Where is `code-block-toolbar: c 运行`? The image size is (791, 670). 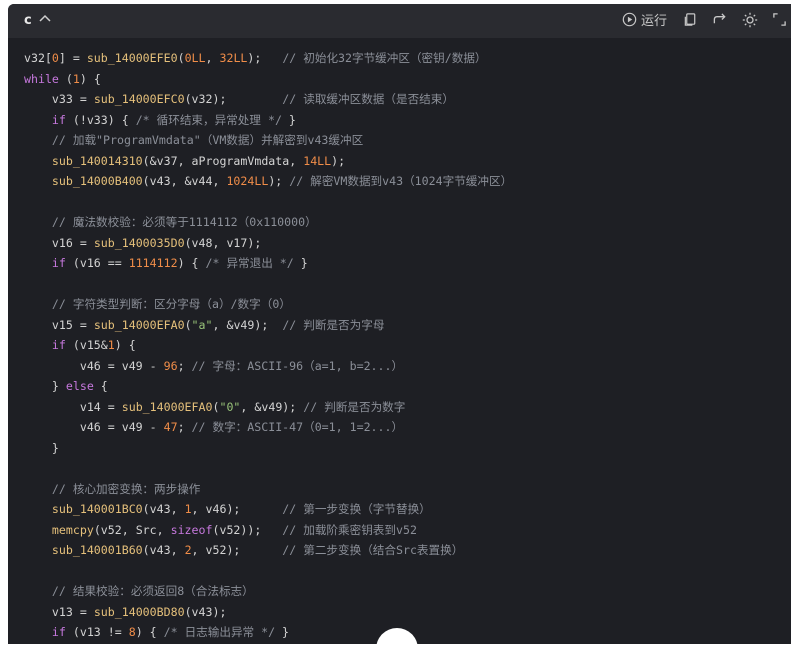 code-block-toolbar: c 运行 is located at coordinates (399, 21).